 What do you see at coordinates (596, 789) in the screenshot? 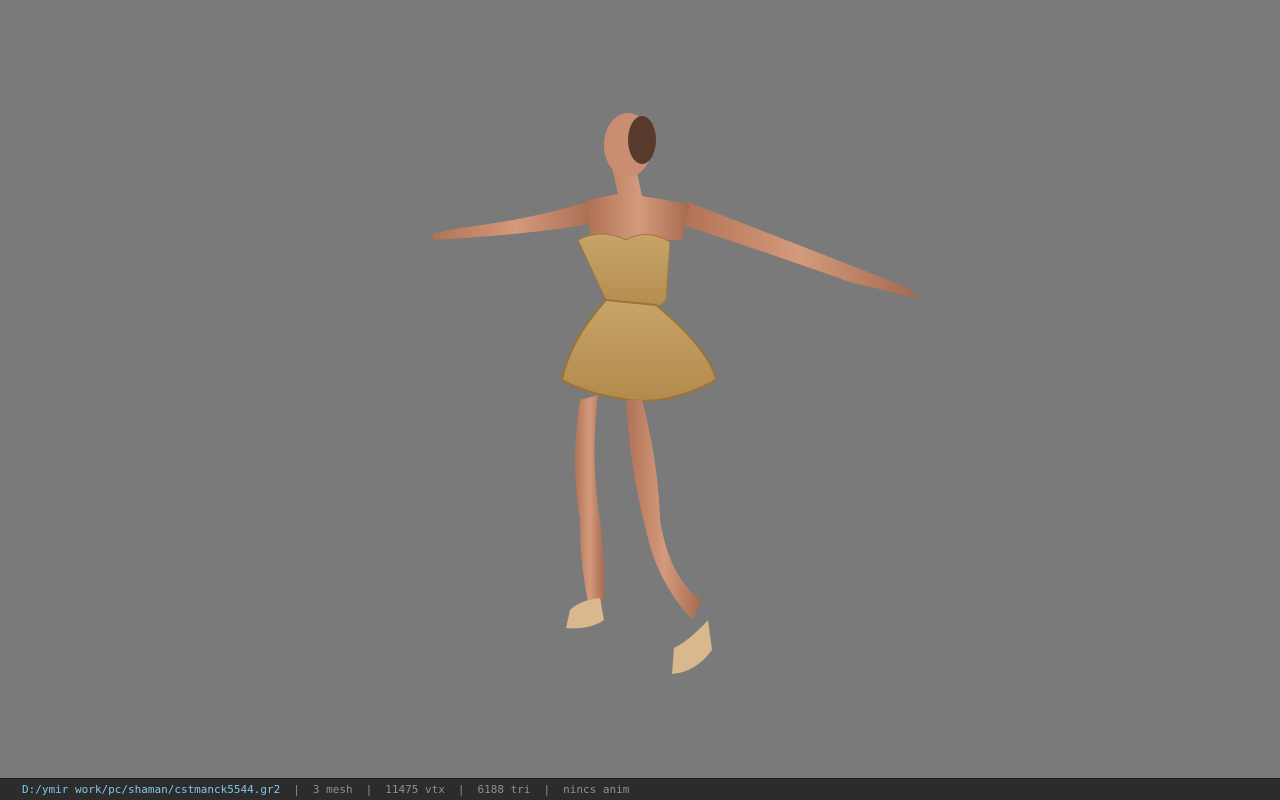
I see `animation-status: nincs anim` at bounding box center [596, 789].